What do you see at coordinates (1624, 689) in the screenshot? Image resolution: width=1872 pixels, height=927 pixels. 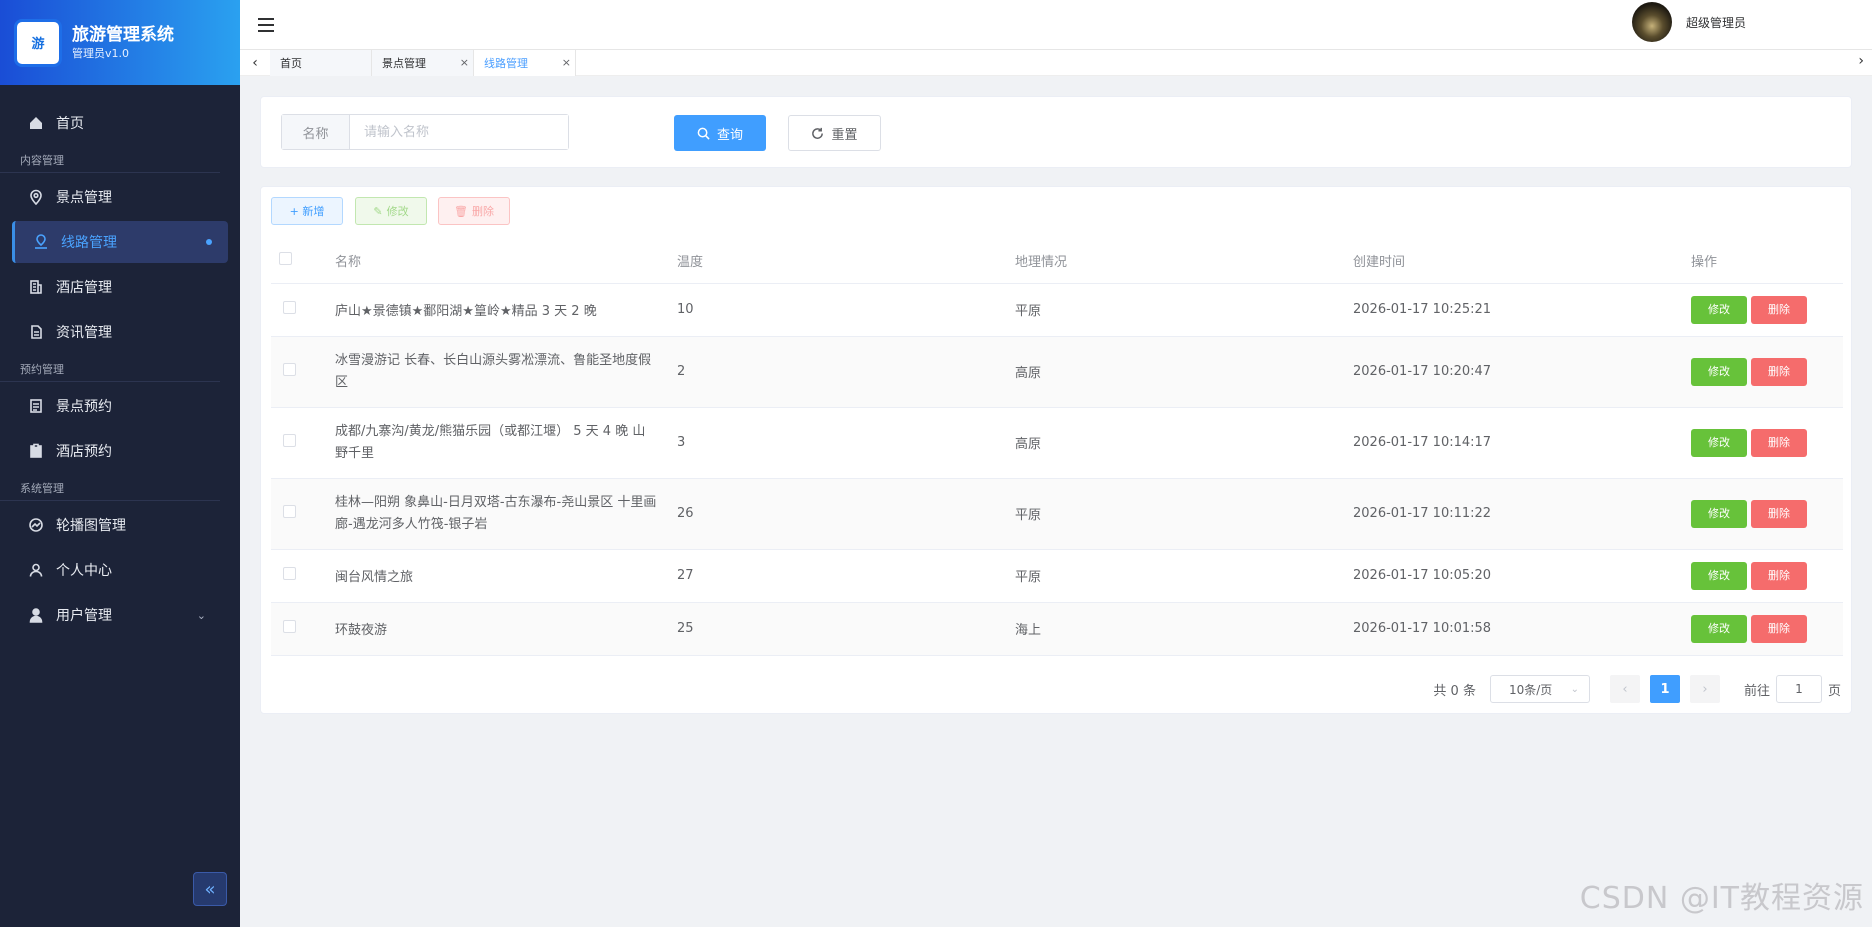 I see `prev-page-button: ‹` at bounding box center [1624, 689].